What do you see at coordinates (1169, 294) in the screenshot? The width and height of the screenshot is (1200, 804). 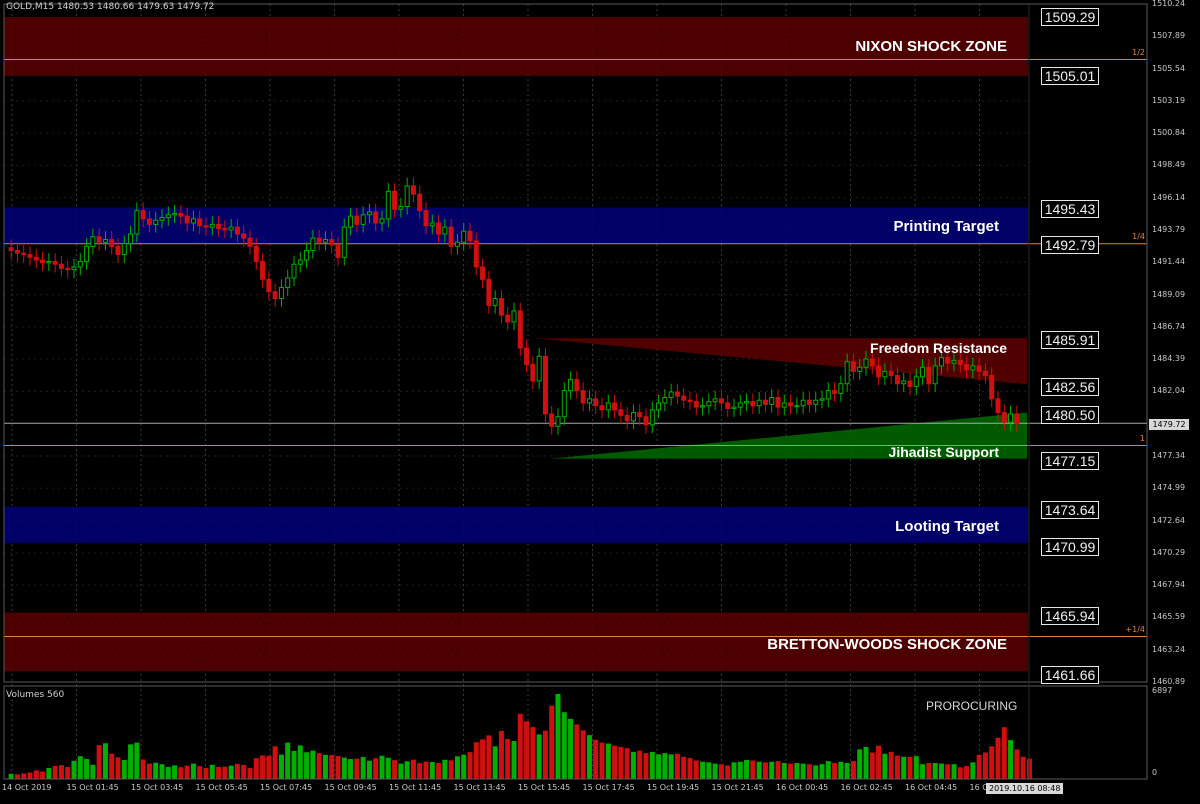 I see `price-tick: 1489.09` at bounding box center [1169, 294].